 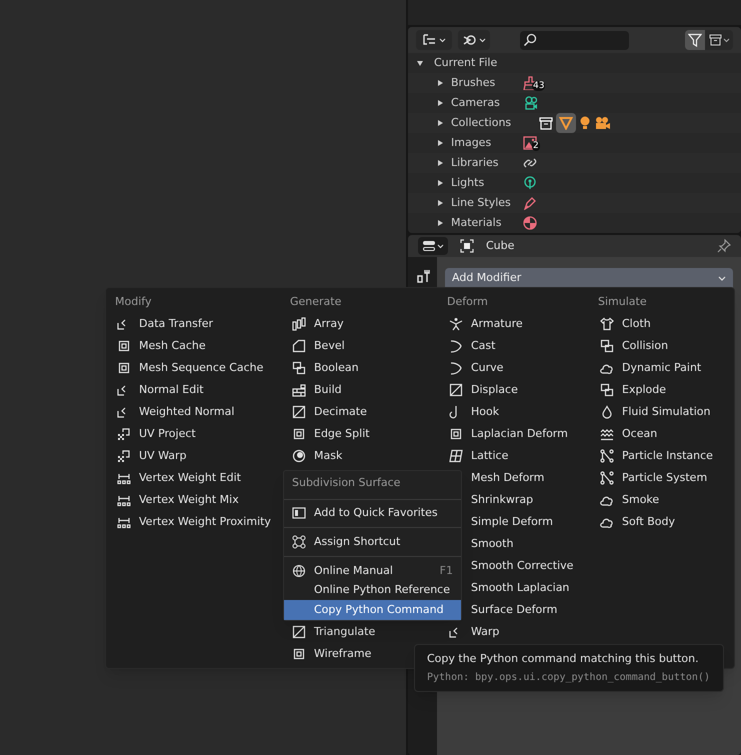 I want to click on menu-item: UV Warp, so click(x=150, y=456).